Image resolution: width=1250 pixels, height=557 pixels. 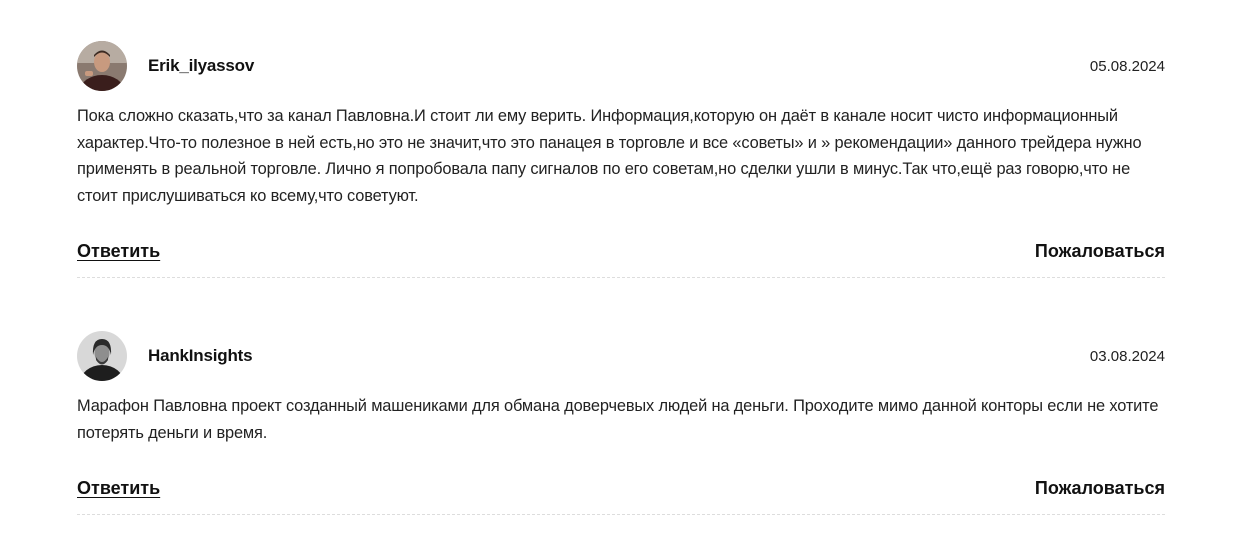 I want to click on comment-author: HankInsights, so click(x=200, y=355).